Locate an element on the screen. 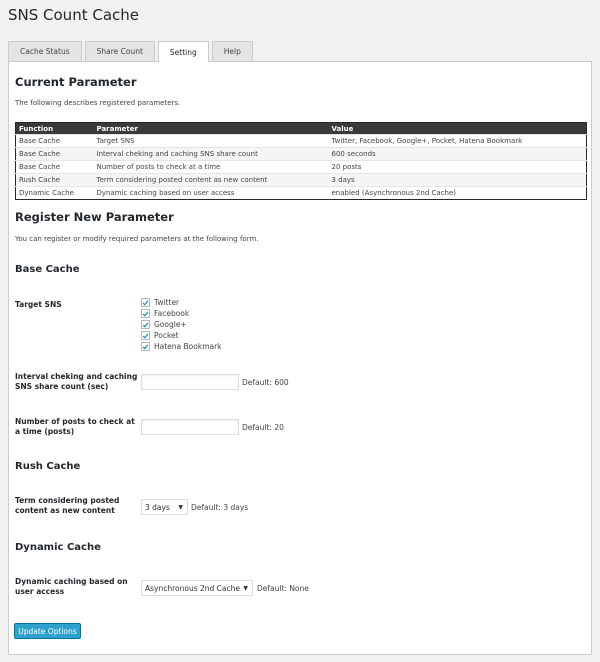 The width and height of the screenshot is (600, 662). checkbox-twitter: Twitter is located at coordinates (181, 302).